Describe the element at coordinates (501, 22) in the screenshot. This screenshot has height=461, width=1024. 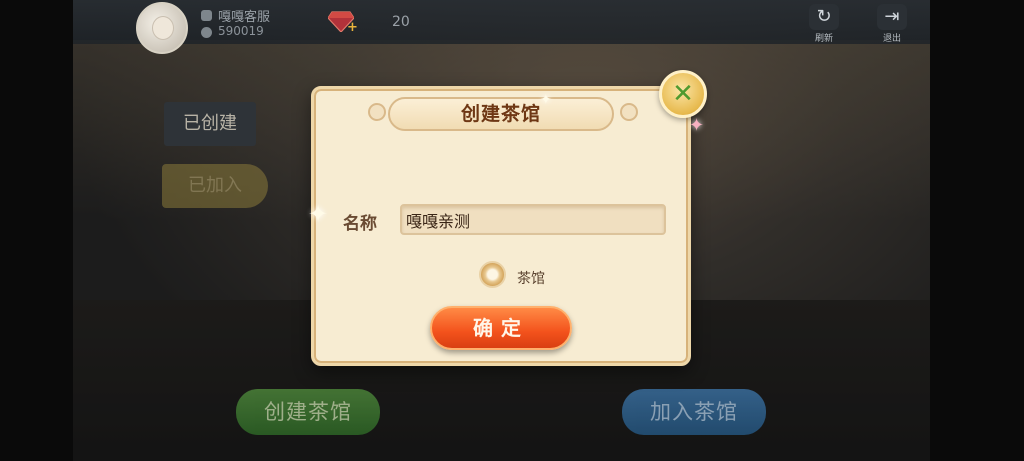
I see `top-bar` at that location.